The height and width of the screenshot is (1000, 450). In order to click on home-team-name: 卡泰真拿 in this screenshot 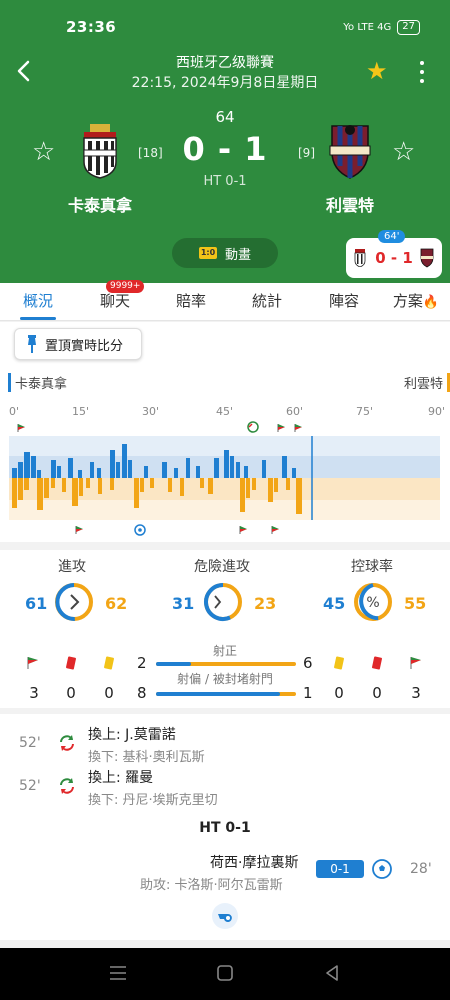, I will do `click(100, 204)`.